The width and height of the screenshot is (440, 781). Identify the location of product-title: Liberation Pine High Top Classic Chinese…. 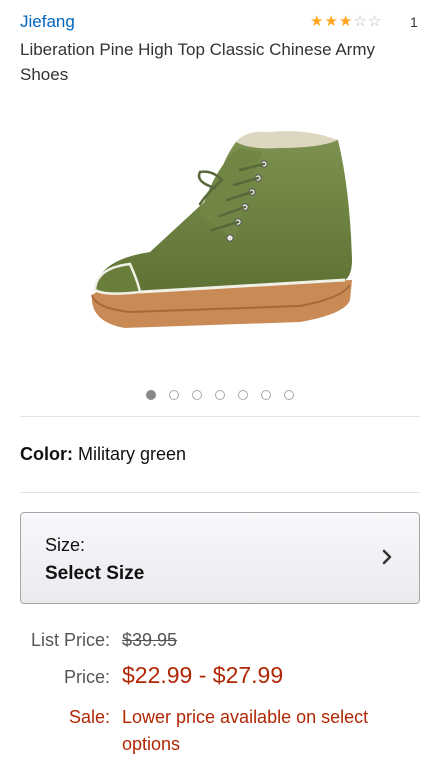
(197, 62).